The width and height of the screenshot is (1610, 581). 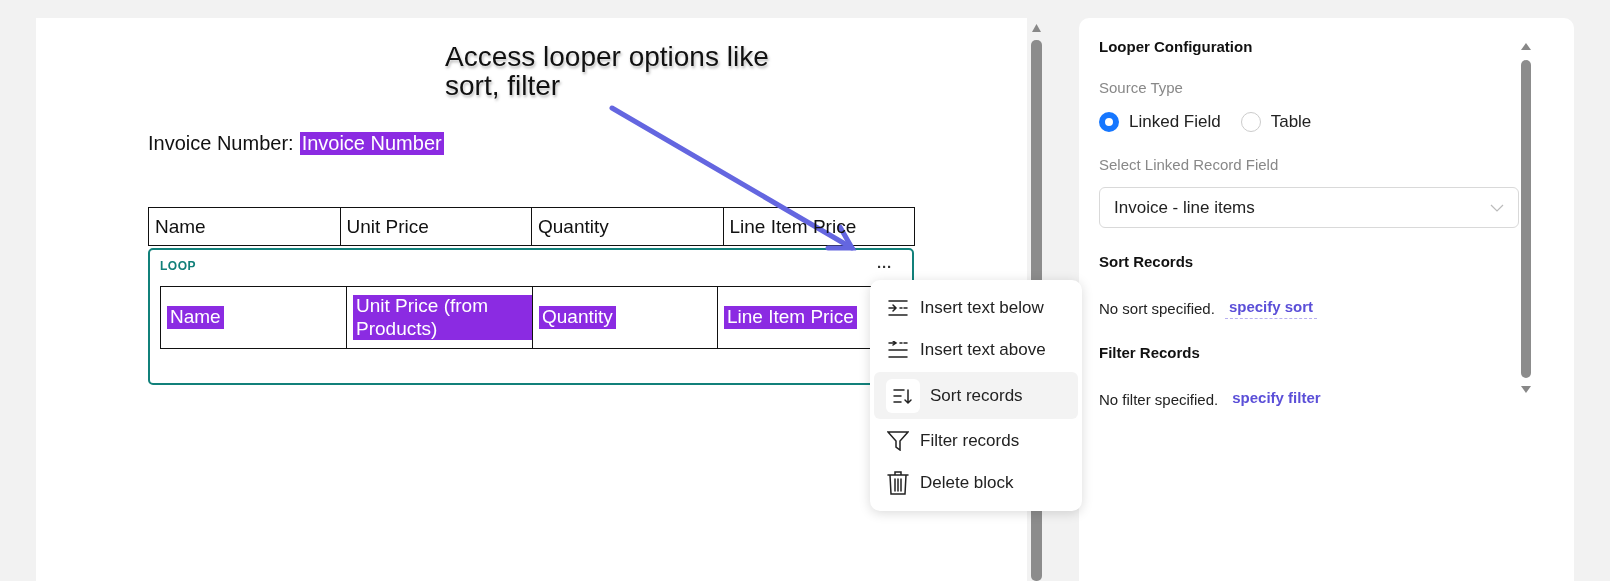 I want to click on annotation-text: Access looper options like sort, filter, so click(x=607, y=71).